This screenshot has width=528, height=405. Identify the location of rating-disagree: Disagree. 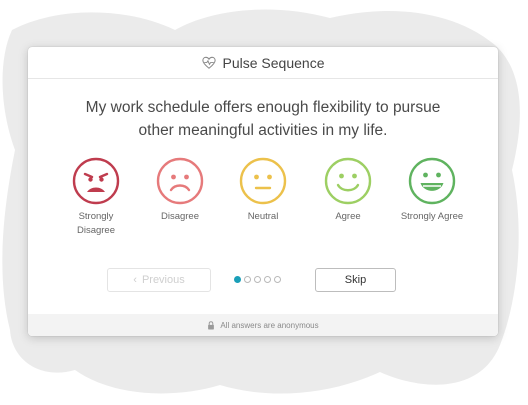
(180, 190).